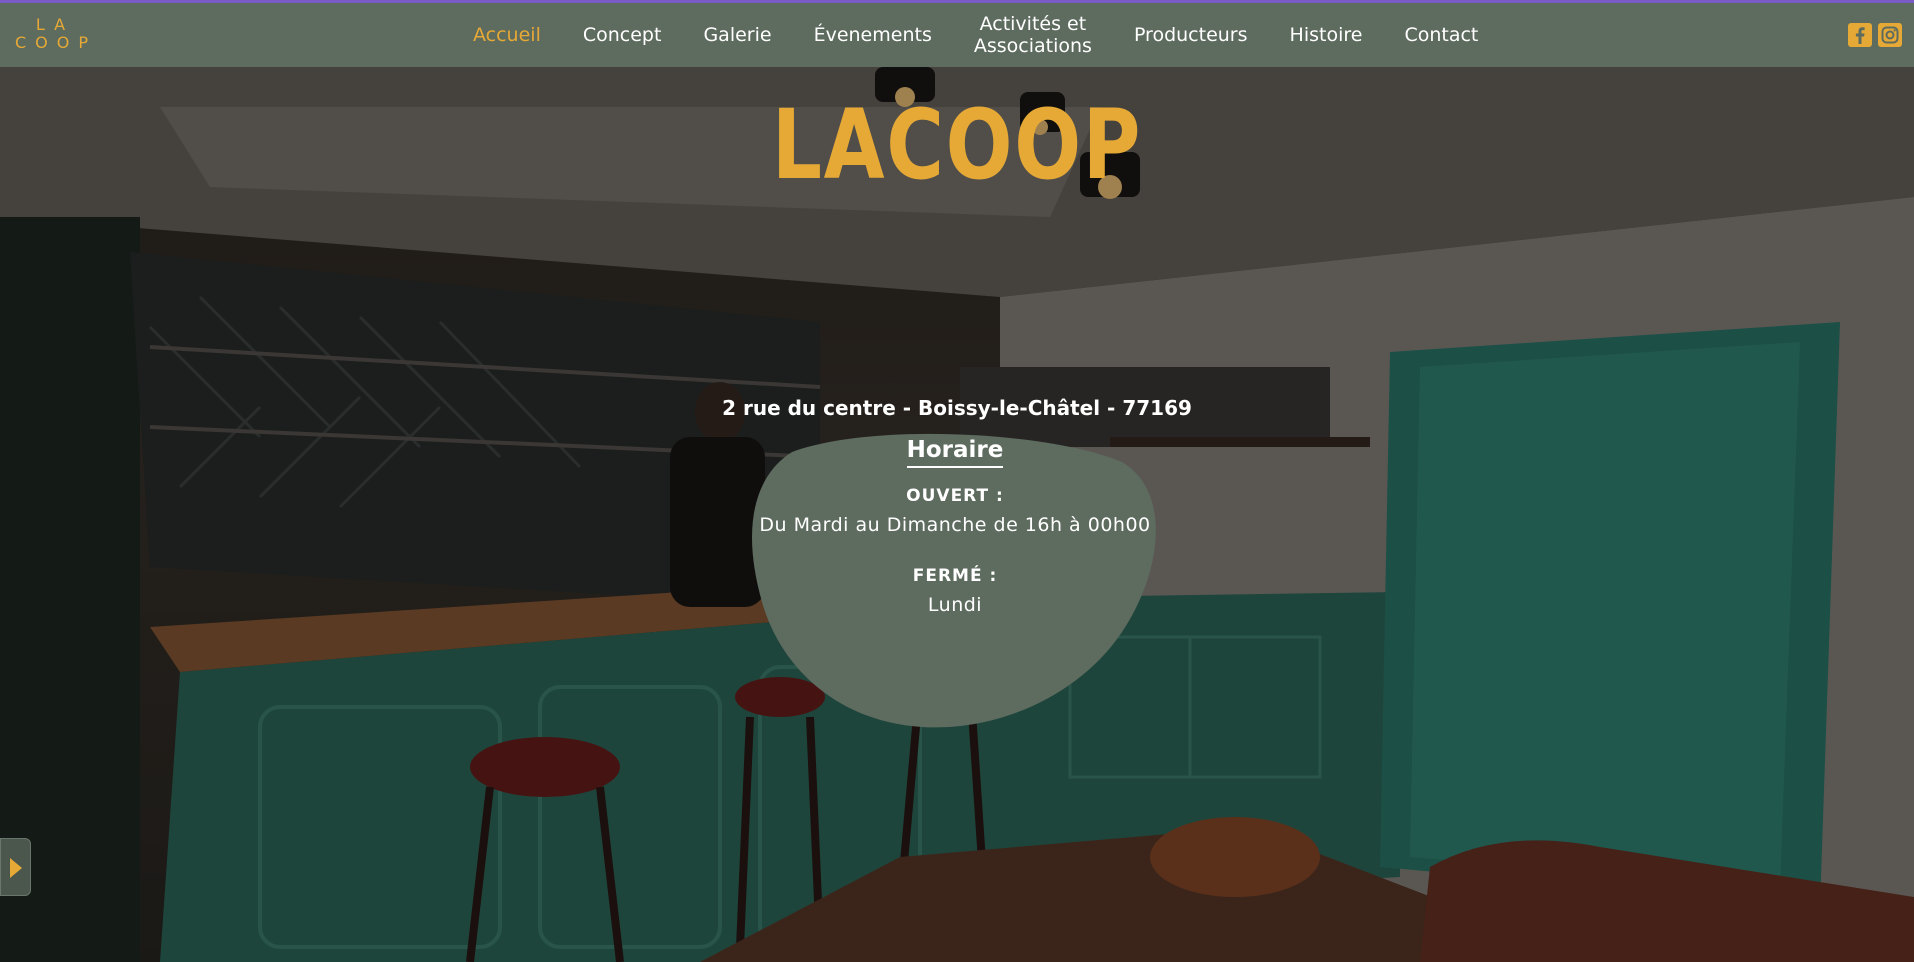  What do you see at coordinates (507, 35) in the screenshot?
I see `nav-item-accueil: Accueil` at bounding box center [507, 35].